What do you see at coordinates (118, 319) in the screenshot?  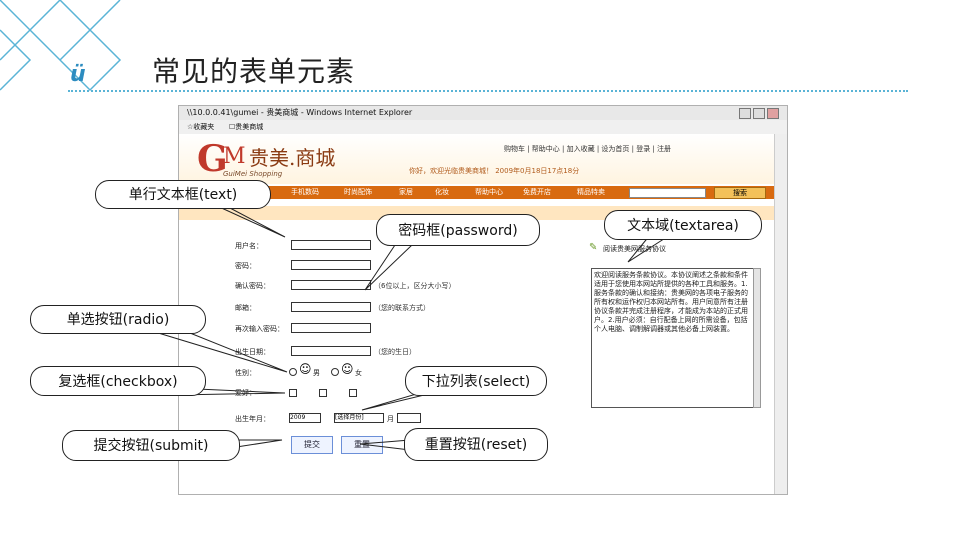 I see `callout-radio: 单选按钮(radio)` at bounding box center [118, 319].